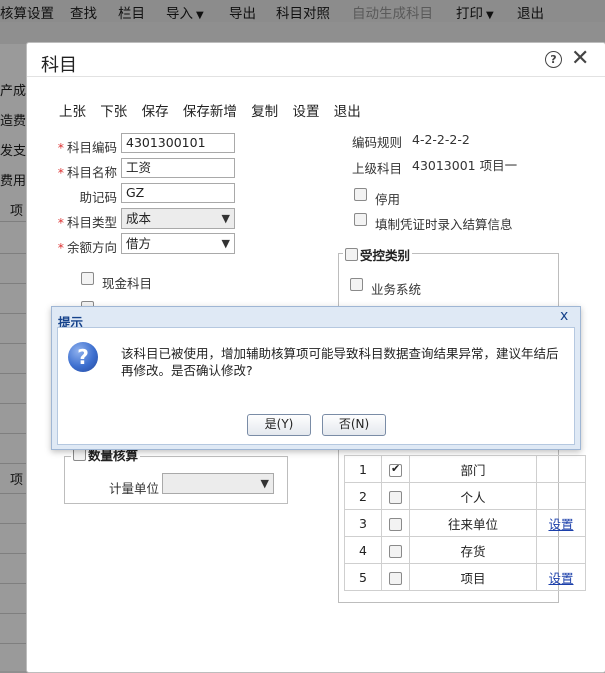 The image size is (605, 673). Describe the element at coordinates (305, 110) in the screenshot. I see `settings-button: 设置` at that location.